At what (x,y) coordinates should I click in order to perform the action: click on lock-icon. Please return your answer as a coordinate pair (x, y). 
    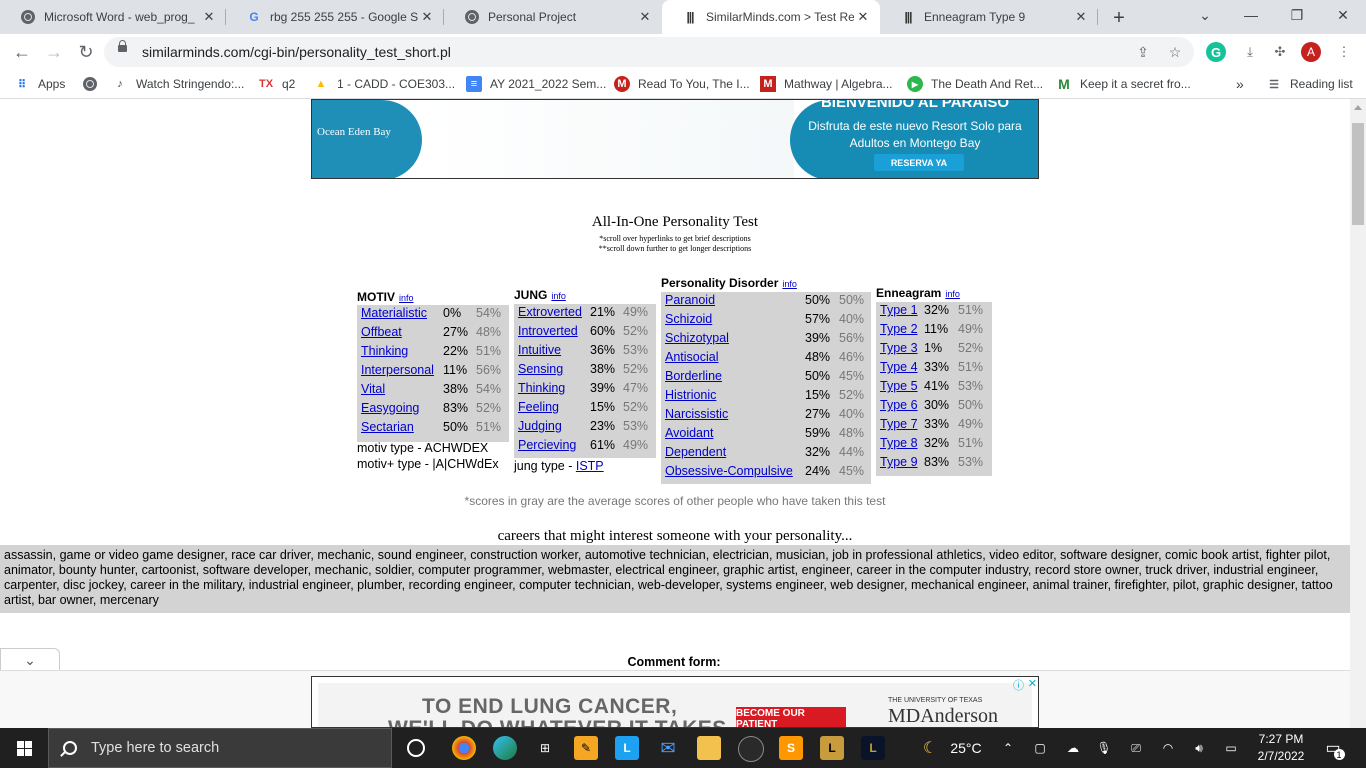
    Looking at the image, I should click on (122, 46).